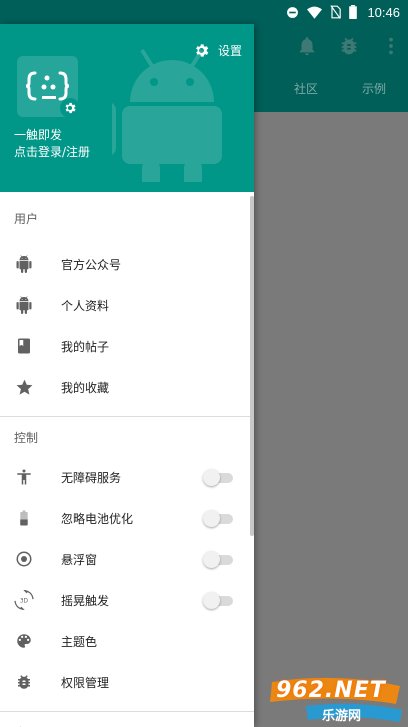  I want to click on app-toolbar: 社区 示例, so click(331, 68).